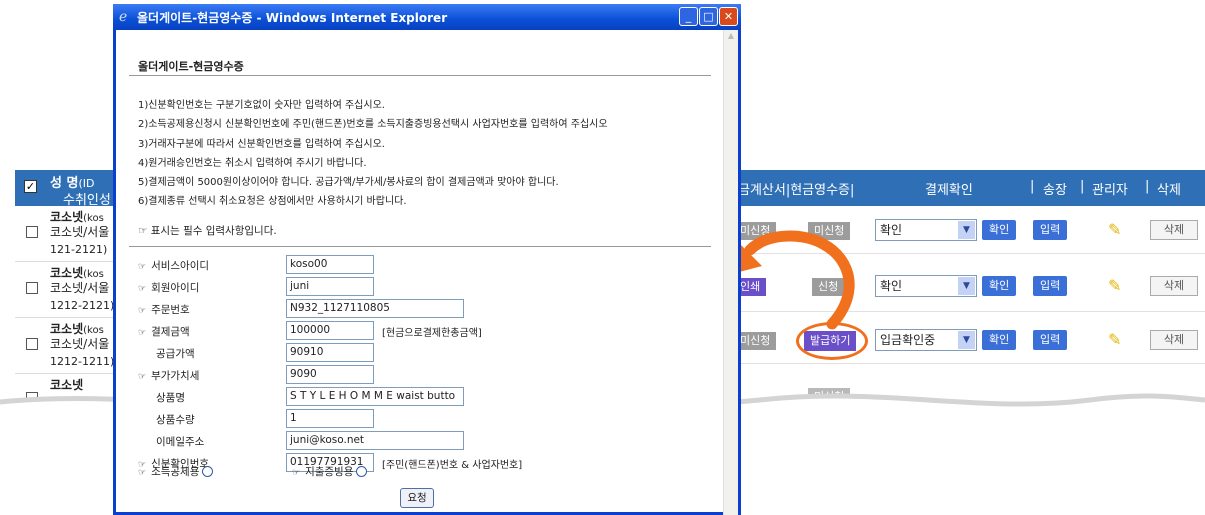 The height and width of the screenshot is (515, 1205). I want to click on field-label: 결제금액, so click(170, 332).